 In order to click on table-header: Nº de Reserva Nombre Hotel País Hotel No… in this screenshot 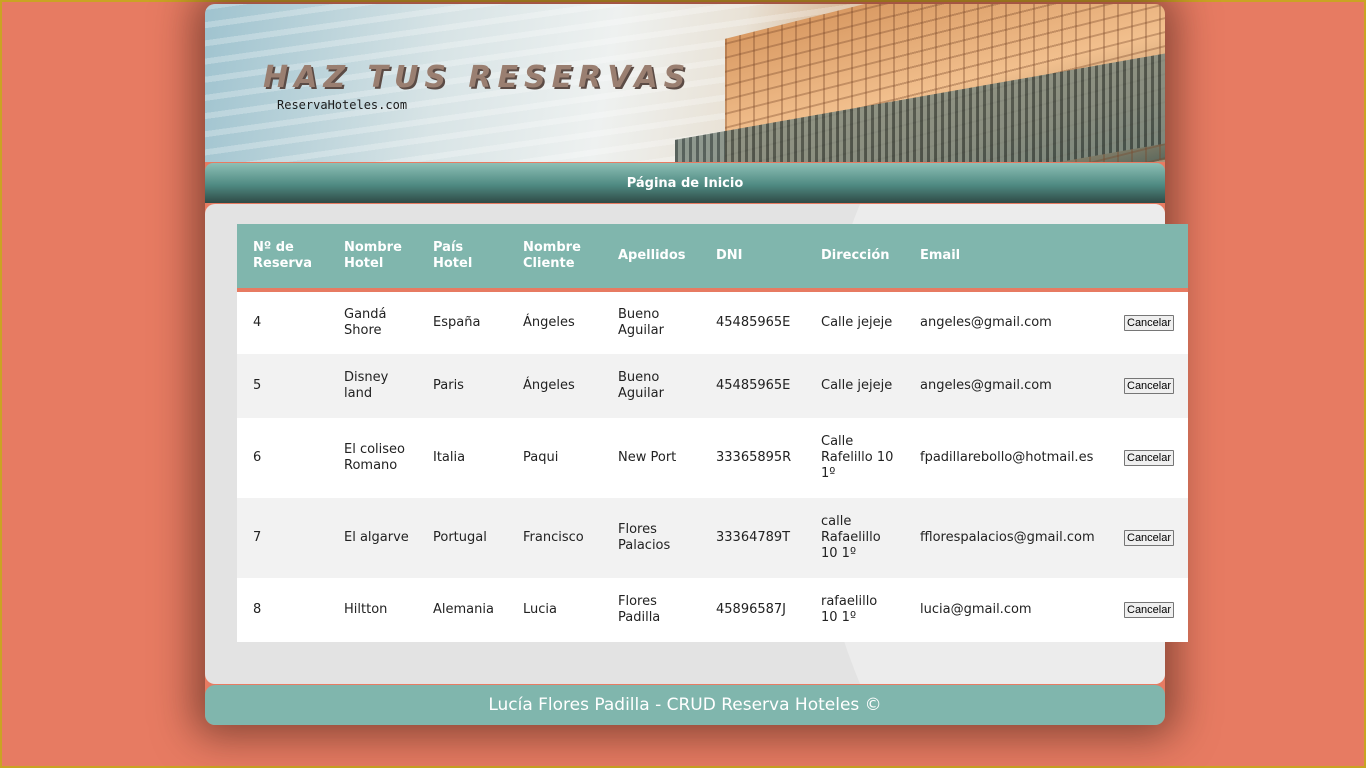, I will do `click(712, 258)`.